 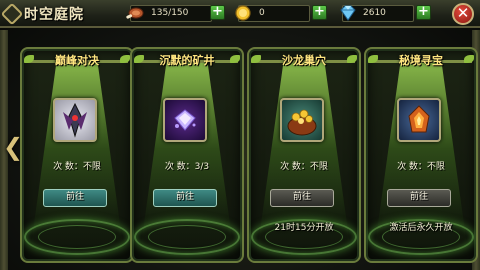 What do you see at coordinates (423, 12) in the screenshot?
I see `add-diamond-button: +` at bounding box center [423, 12].